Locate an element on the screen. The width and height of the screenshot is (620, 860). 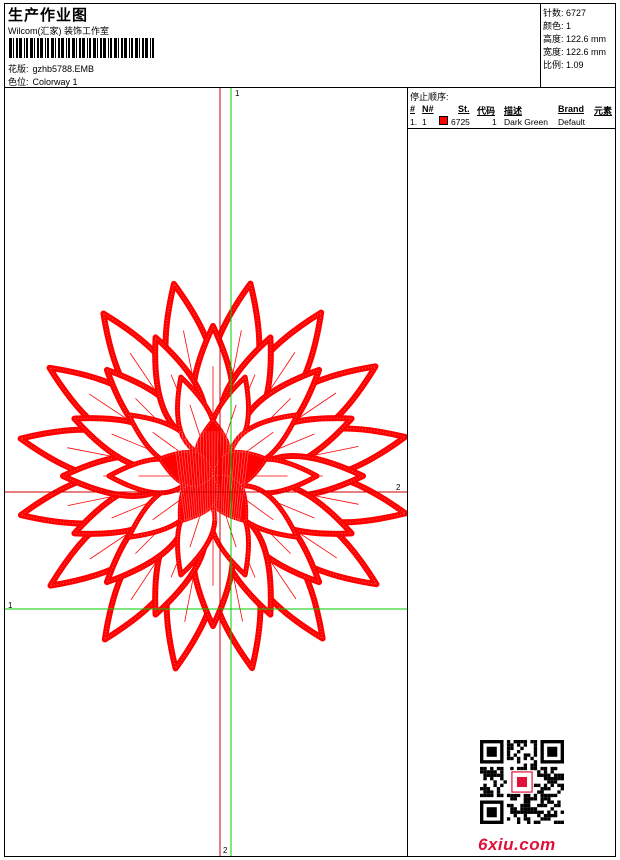
col-header-brand: Brand is located at coordinates (571, 109).